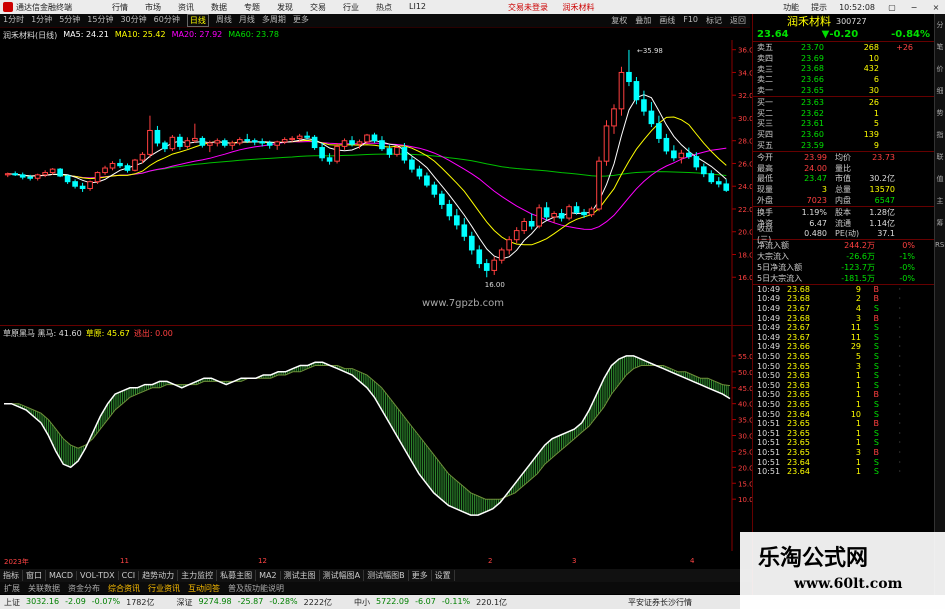 Image resolution: width=945 pixels, height=609 pixels. What do you see at coordinates (186, 7) in the screenshot?
I see `menu-item: 资讯` at bounding box center [186, 7].